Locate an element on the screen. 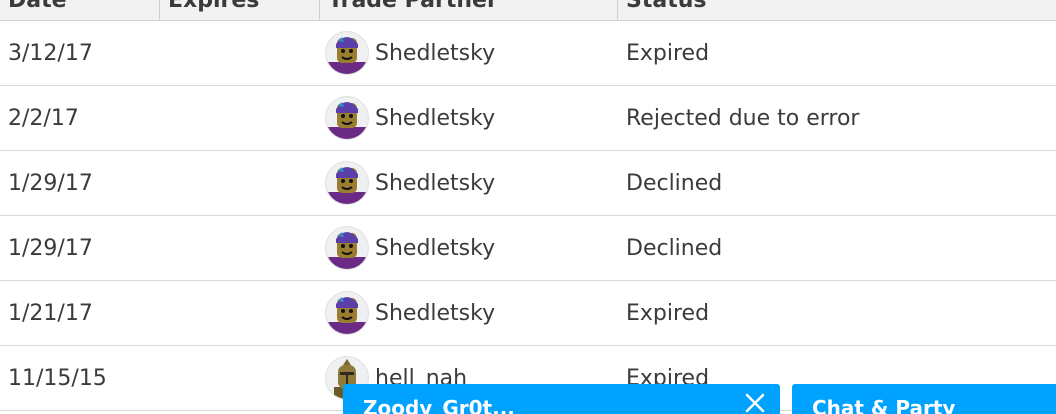  header-status: Status is located at coordinates (666, 6).